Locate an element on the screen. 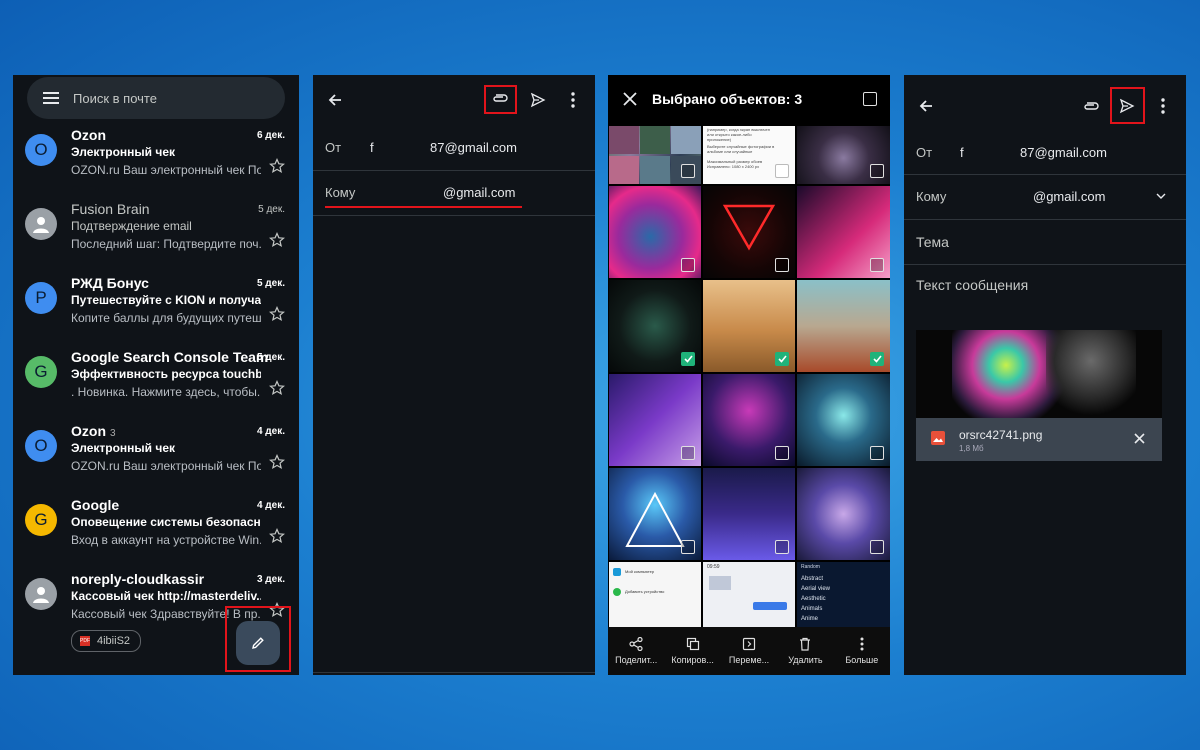 Image resolution: width=1200 pixels, height=750 pixels. chevron-down-icon is located at coordinates (1161, 196).